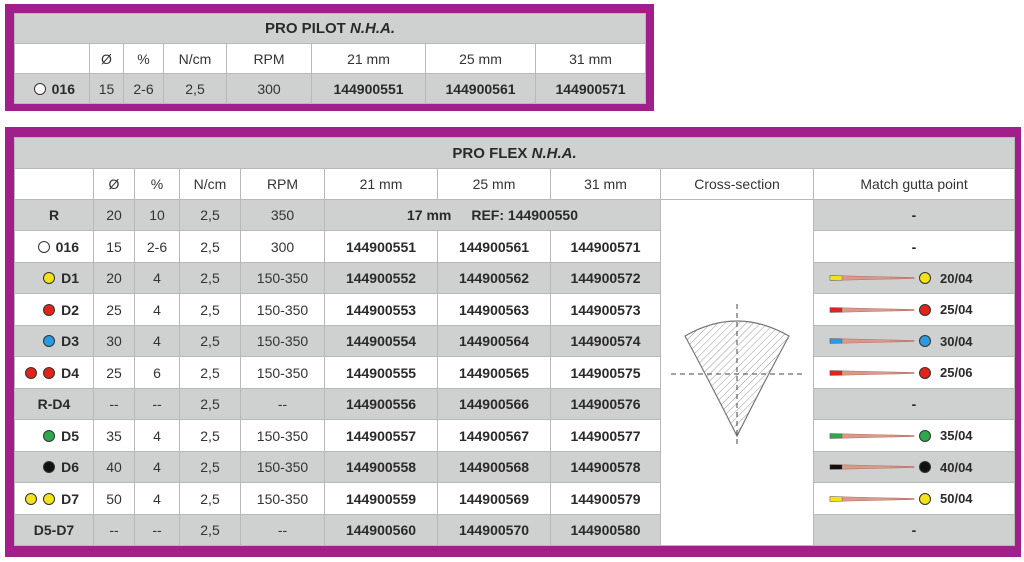 This screenshot has width=1024, height=562. I want to click on flex-header-4: RPM, so click(282, 184).